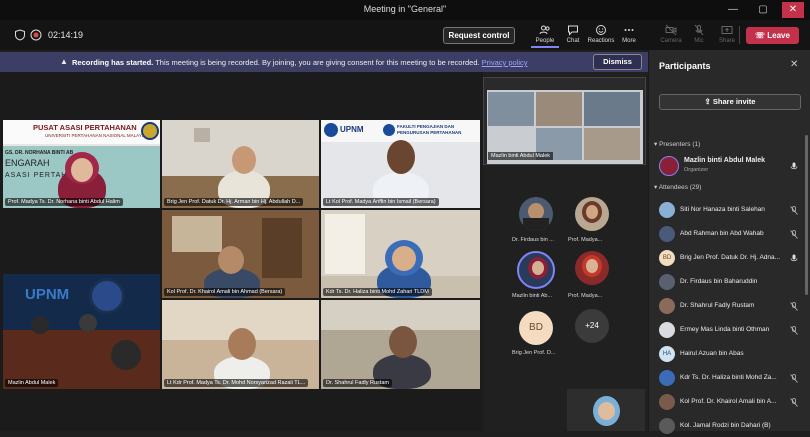 This screenshot has width=810, height=437. I want to click on presenter-name: Mazlin binti Abdul Malek, so click(725, 160).